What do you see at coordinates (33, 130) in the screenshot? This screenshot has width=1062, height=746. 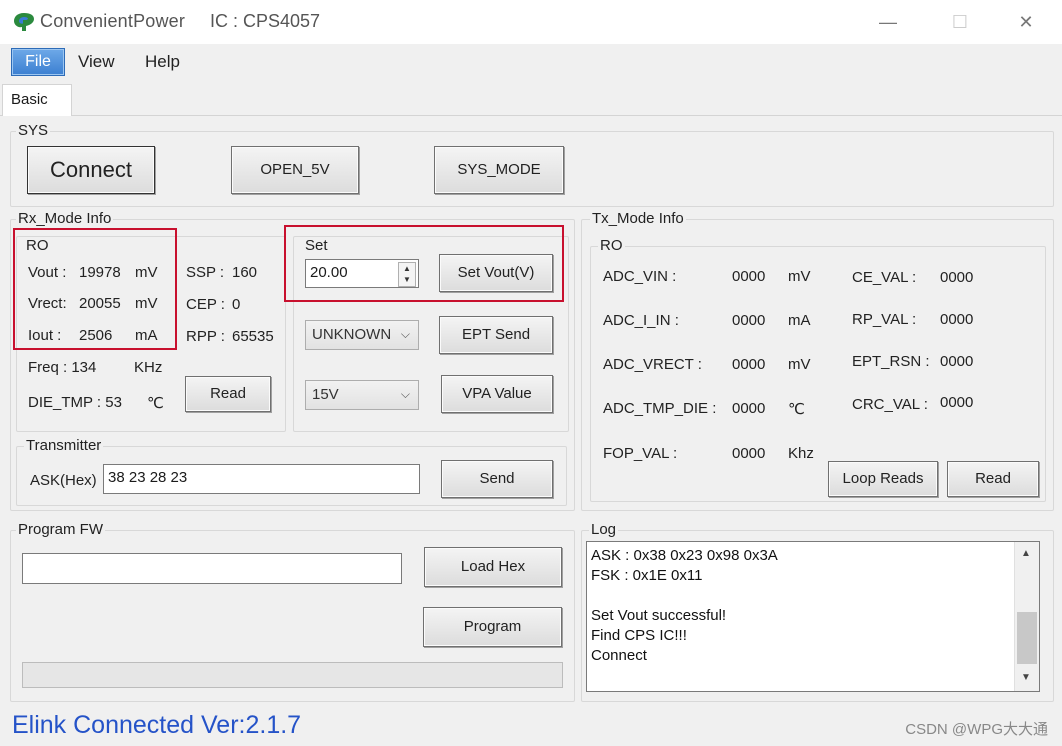 I see `sys-group-label: SYS` at bounding box center [33, 130].